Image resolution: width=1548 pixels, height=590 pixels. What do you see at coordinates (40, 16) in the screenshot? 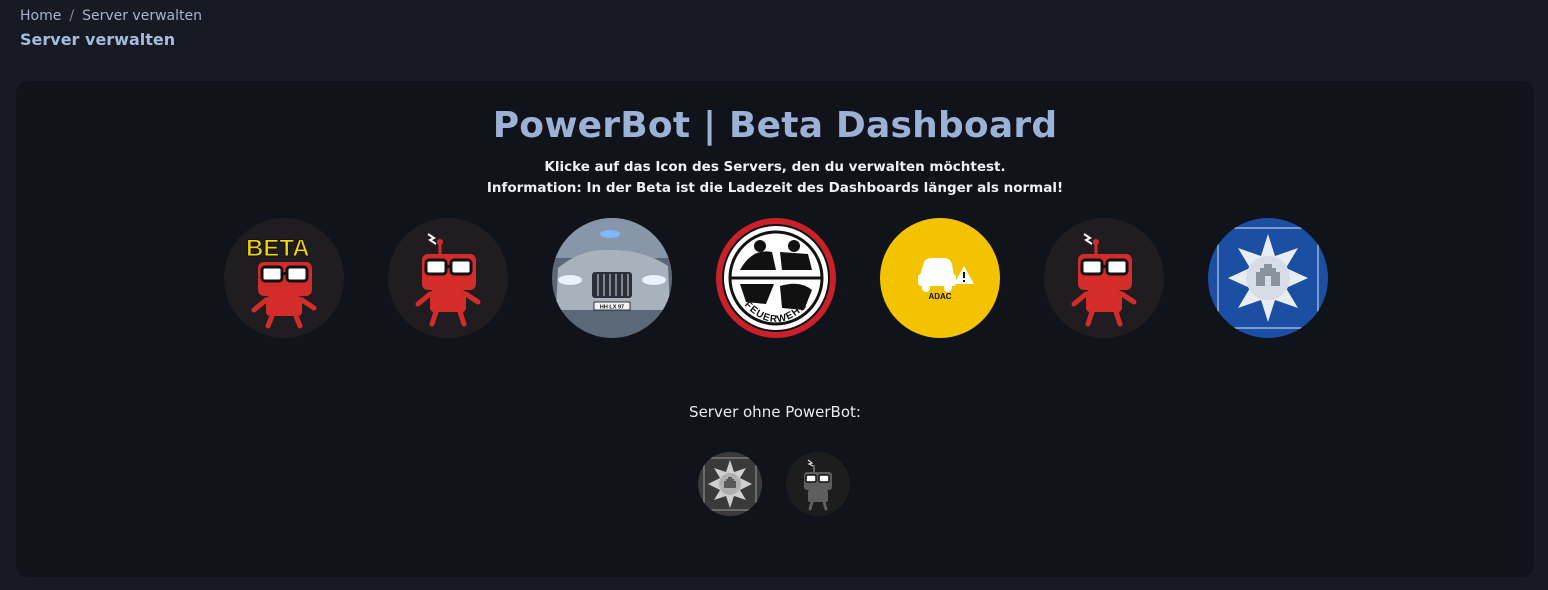
I see `breadcrumb-home-link: Home` at bounding box center [40, 16].